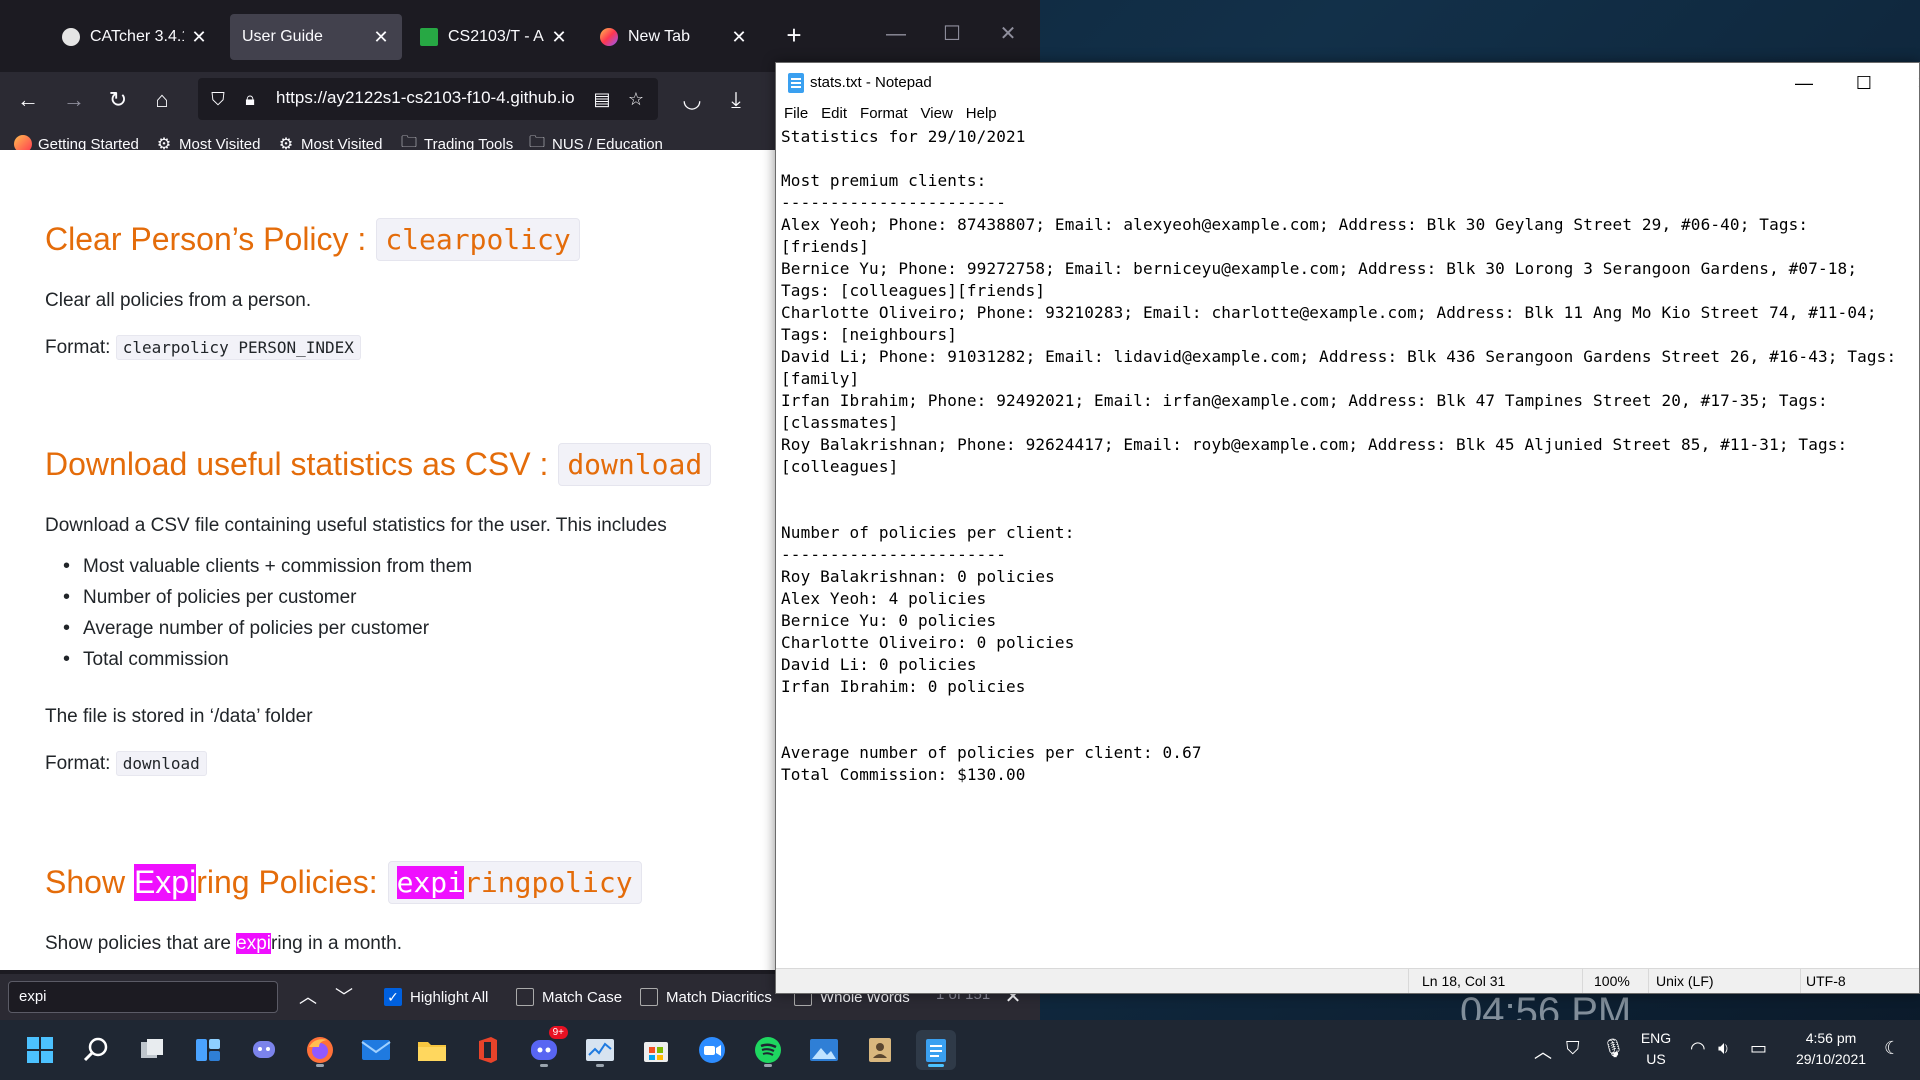 The width and height of the screenshot is (1920, 1080). Describe the element at coordinates (794, 35) in the screenshot. I see `new-tab-button: +` at that location.